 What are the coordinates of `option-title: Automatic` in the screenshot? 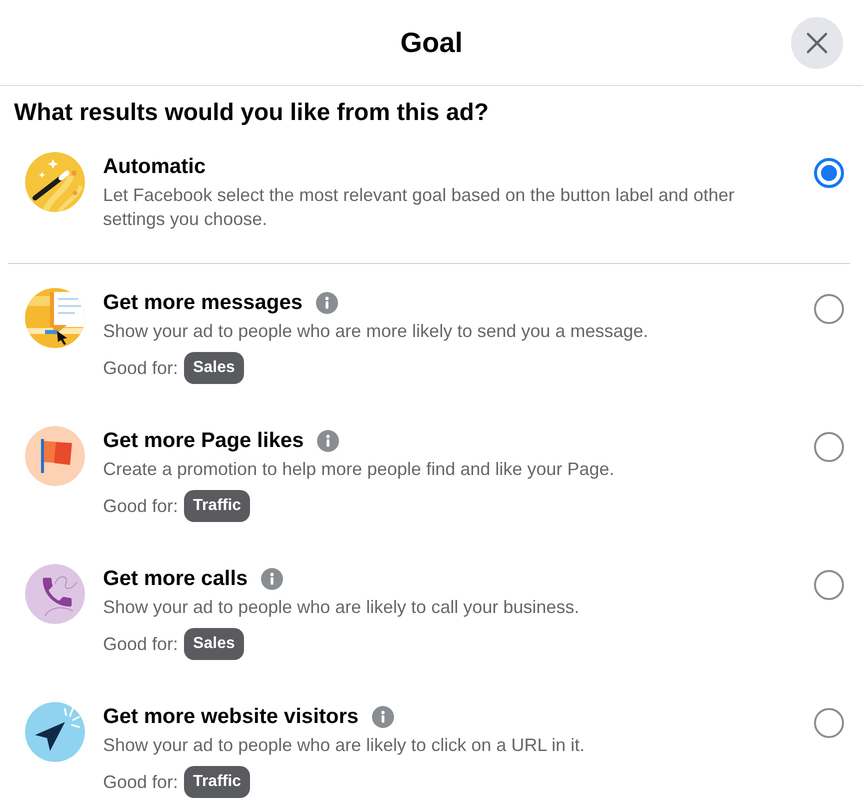 It's located at (154, 167).